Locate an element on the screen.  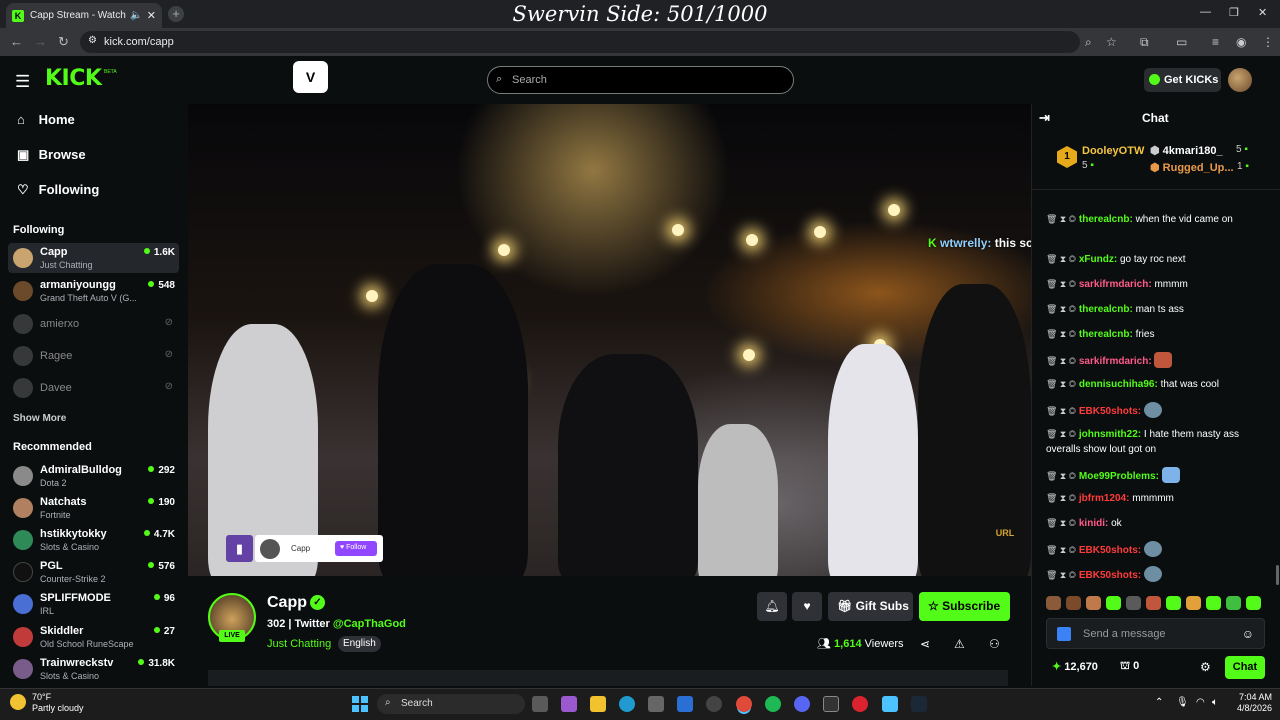
chat-message: 🗑 ⧗ ◎ kinidi: ok is located at coordinates (1157, 523).